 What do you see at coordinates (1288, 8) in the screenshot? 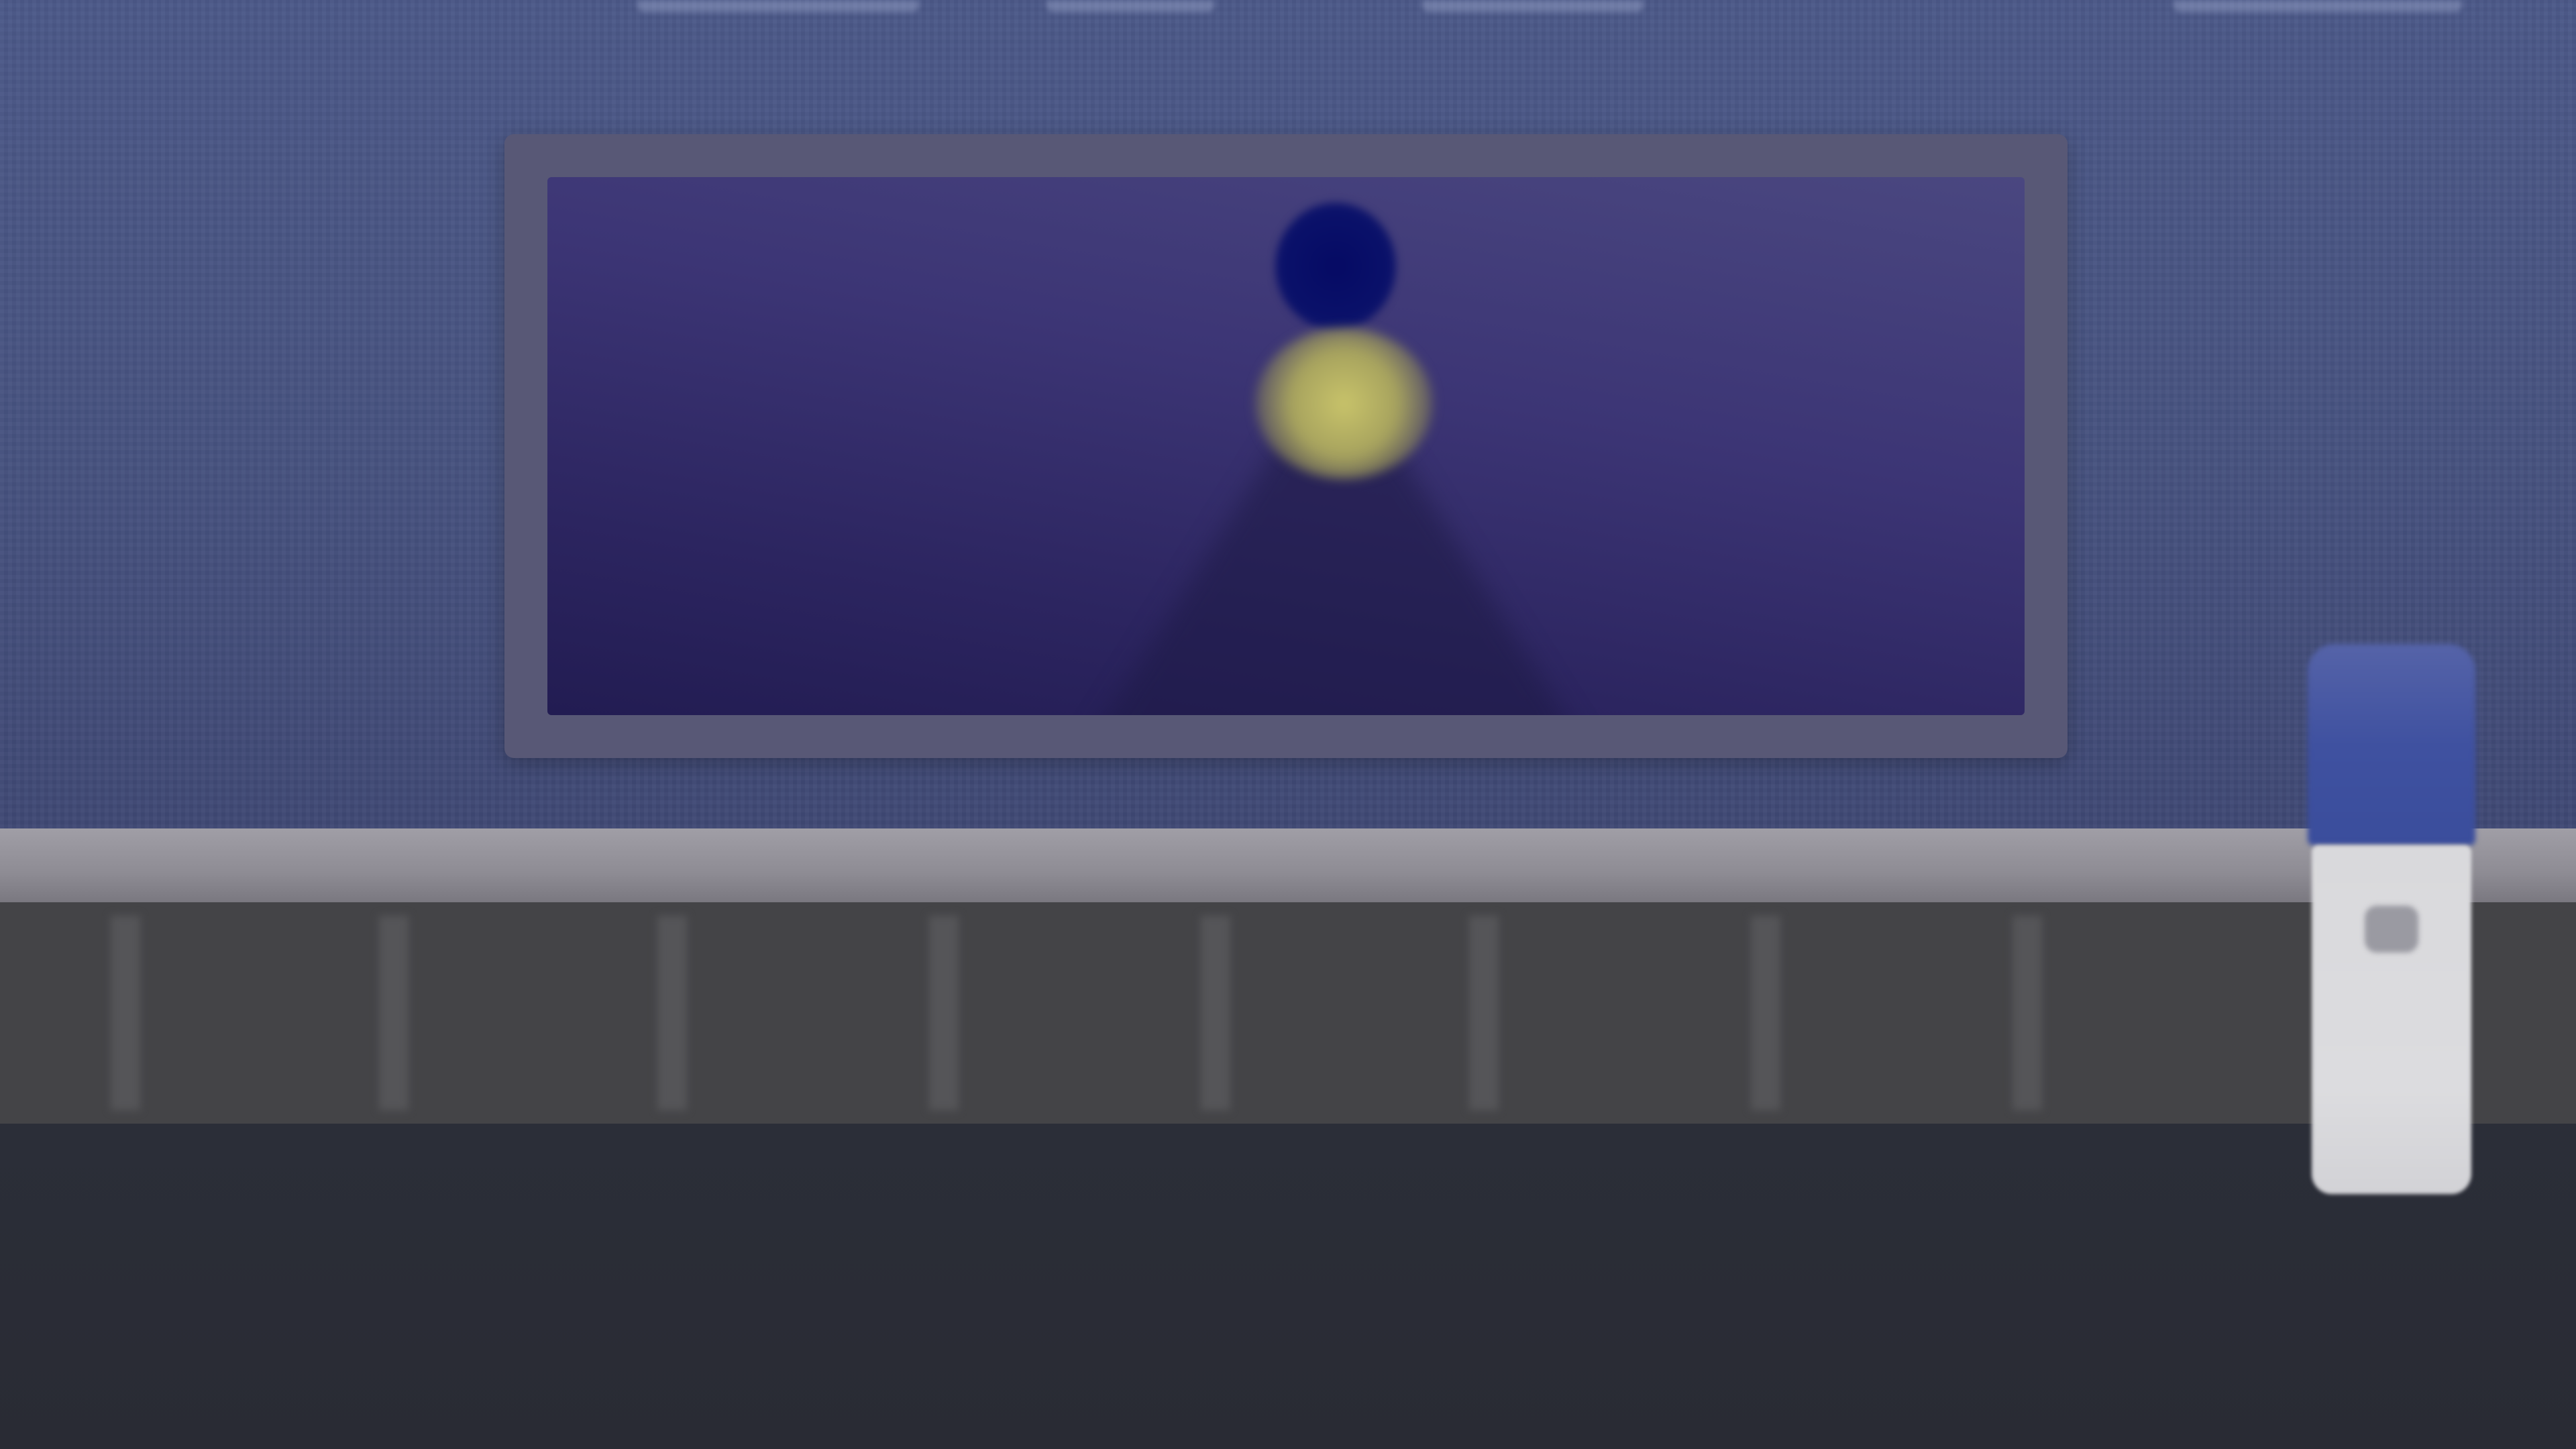
I see `top-edge-highlights` at bounding box center [1288, 8].